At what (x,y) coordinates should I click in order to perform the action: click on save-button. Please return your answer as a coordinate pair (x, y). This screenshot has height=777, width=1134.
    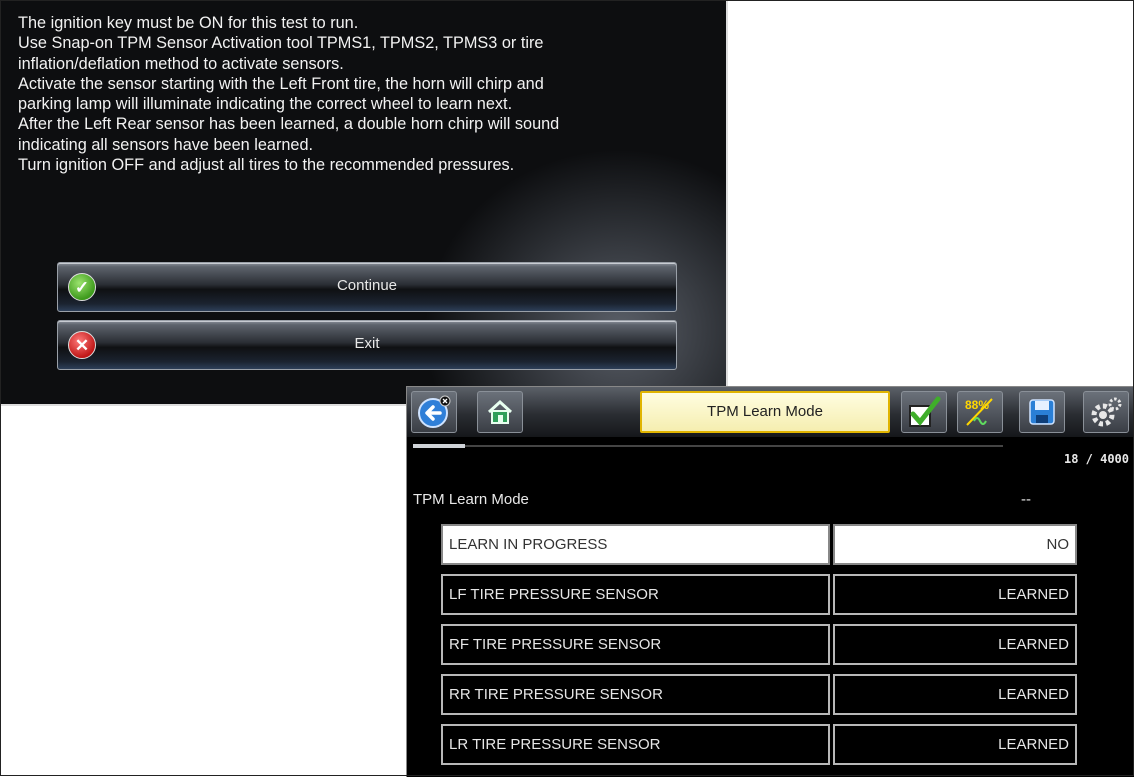
    Looking at the image, I should click on (1042, 412).